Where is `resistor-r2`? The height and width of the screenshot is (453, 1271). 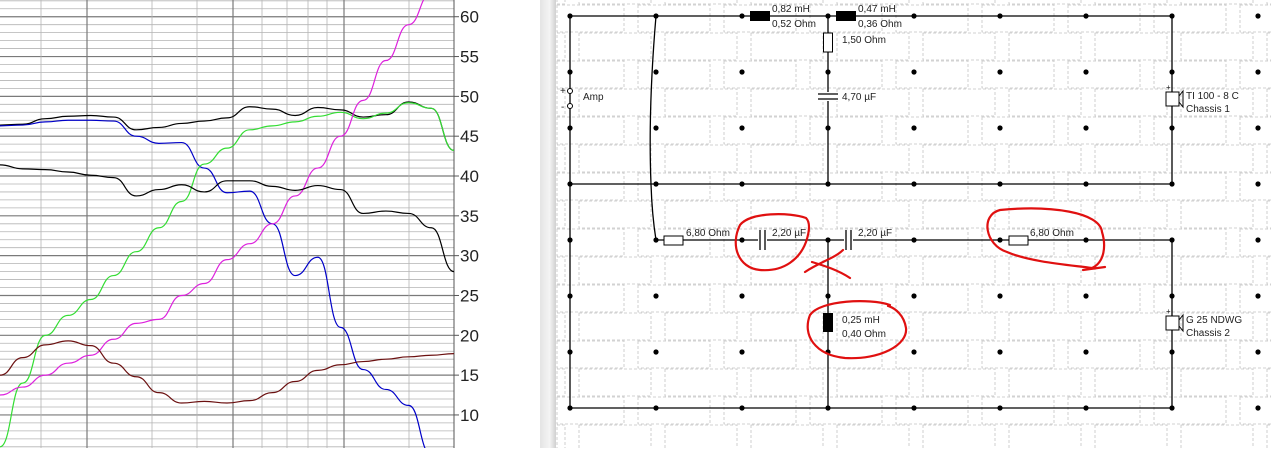 resistor-r2 is located at coordinates (673, 240).